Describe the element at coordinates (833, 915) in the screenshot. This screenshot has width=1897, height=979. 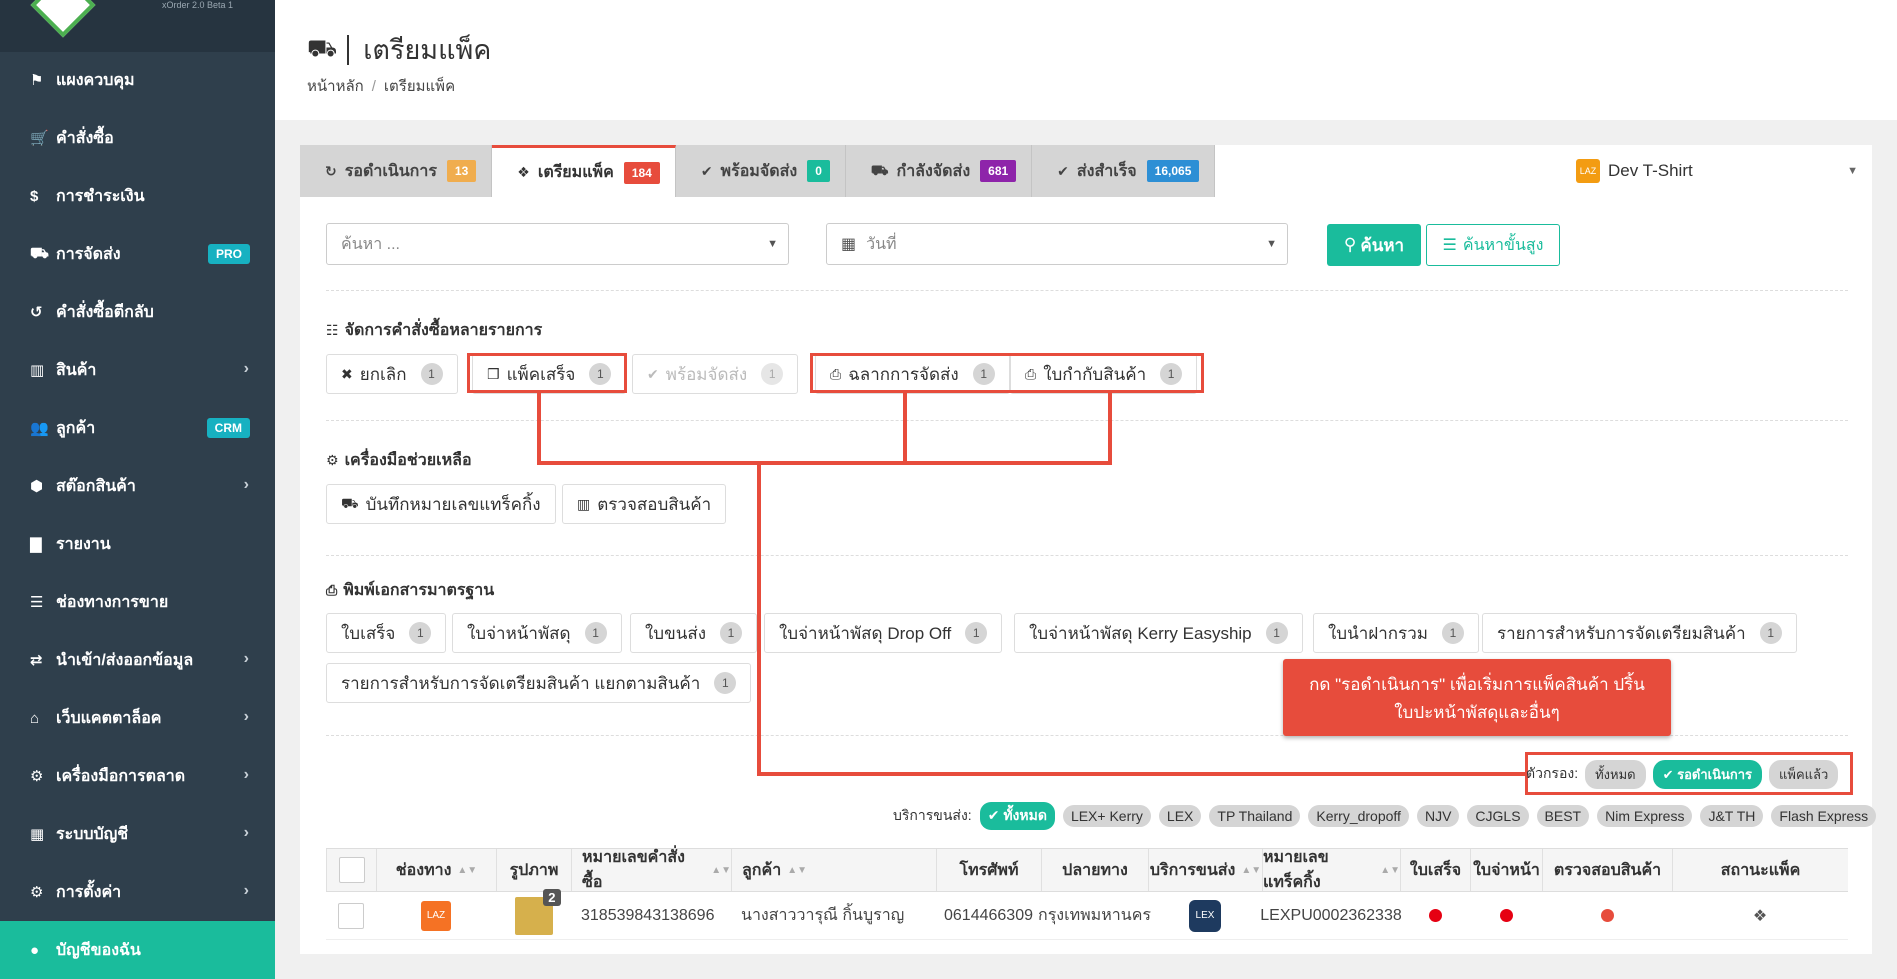
I see `table-cell: นางสาววารุณี กิ้นบูราญ` at that location.